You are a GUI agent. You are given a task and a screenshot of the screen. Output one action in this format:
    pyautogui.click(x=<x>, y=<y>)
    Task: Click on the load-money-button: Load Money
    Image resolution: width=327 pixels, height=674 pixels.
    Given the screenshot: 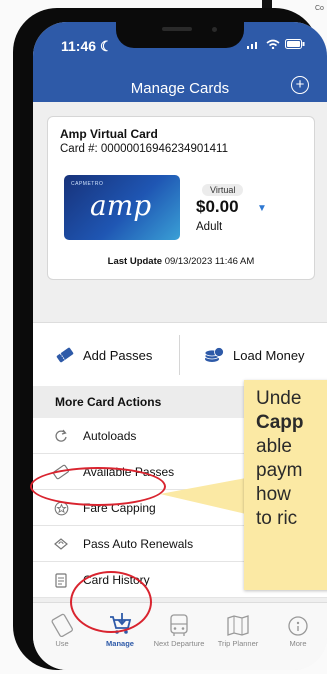 What is the action you would take?
    pyautogui.click(x=254, y=355)
    